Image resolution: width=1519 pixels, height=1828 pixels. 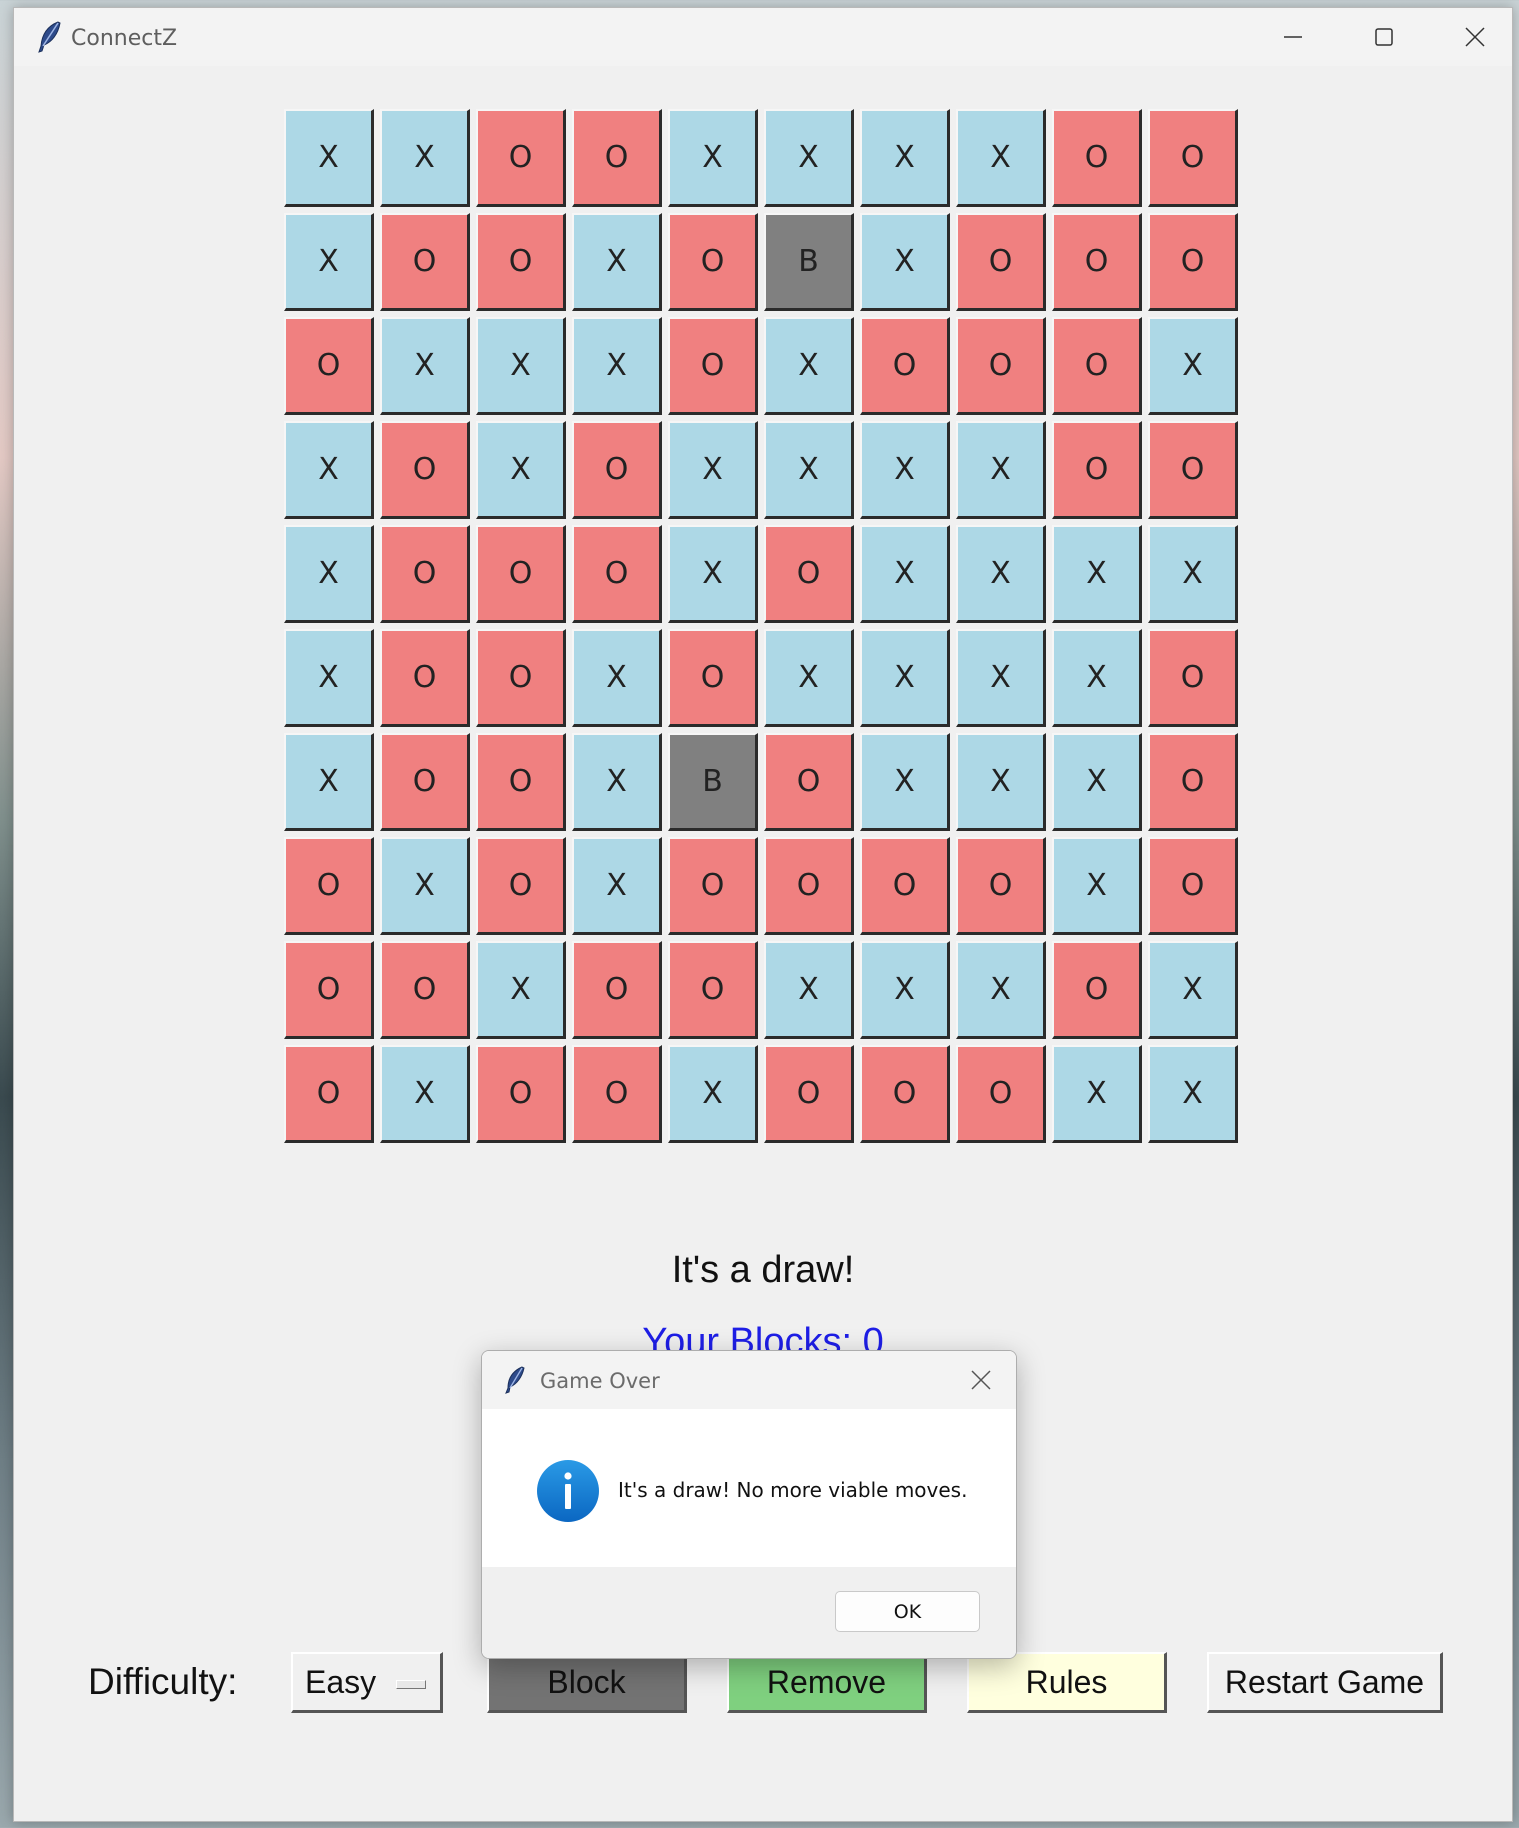 What do you see at coordinates (1067, 1682) in the screenshot?
I see `rules-button: Rules` at bounding box center [1067, 1682].